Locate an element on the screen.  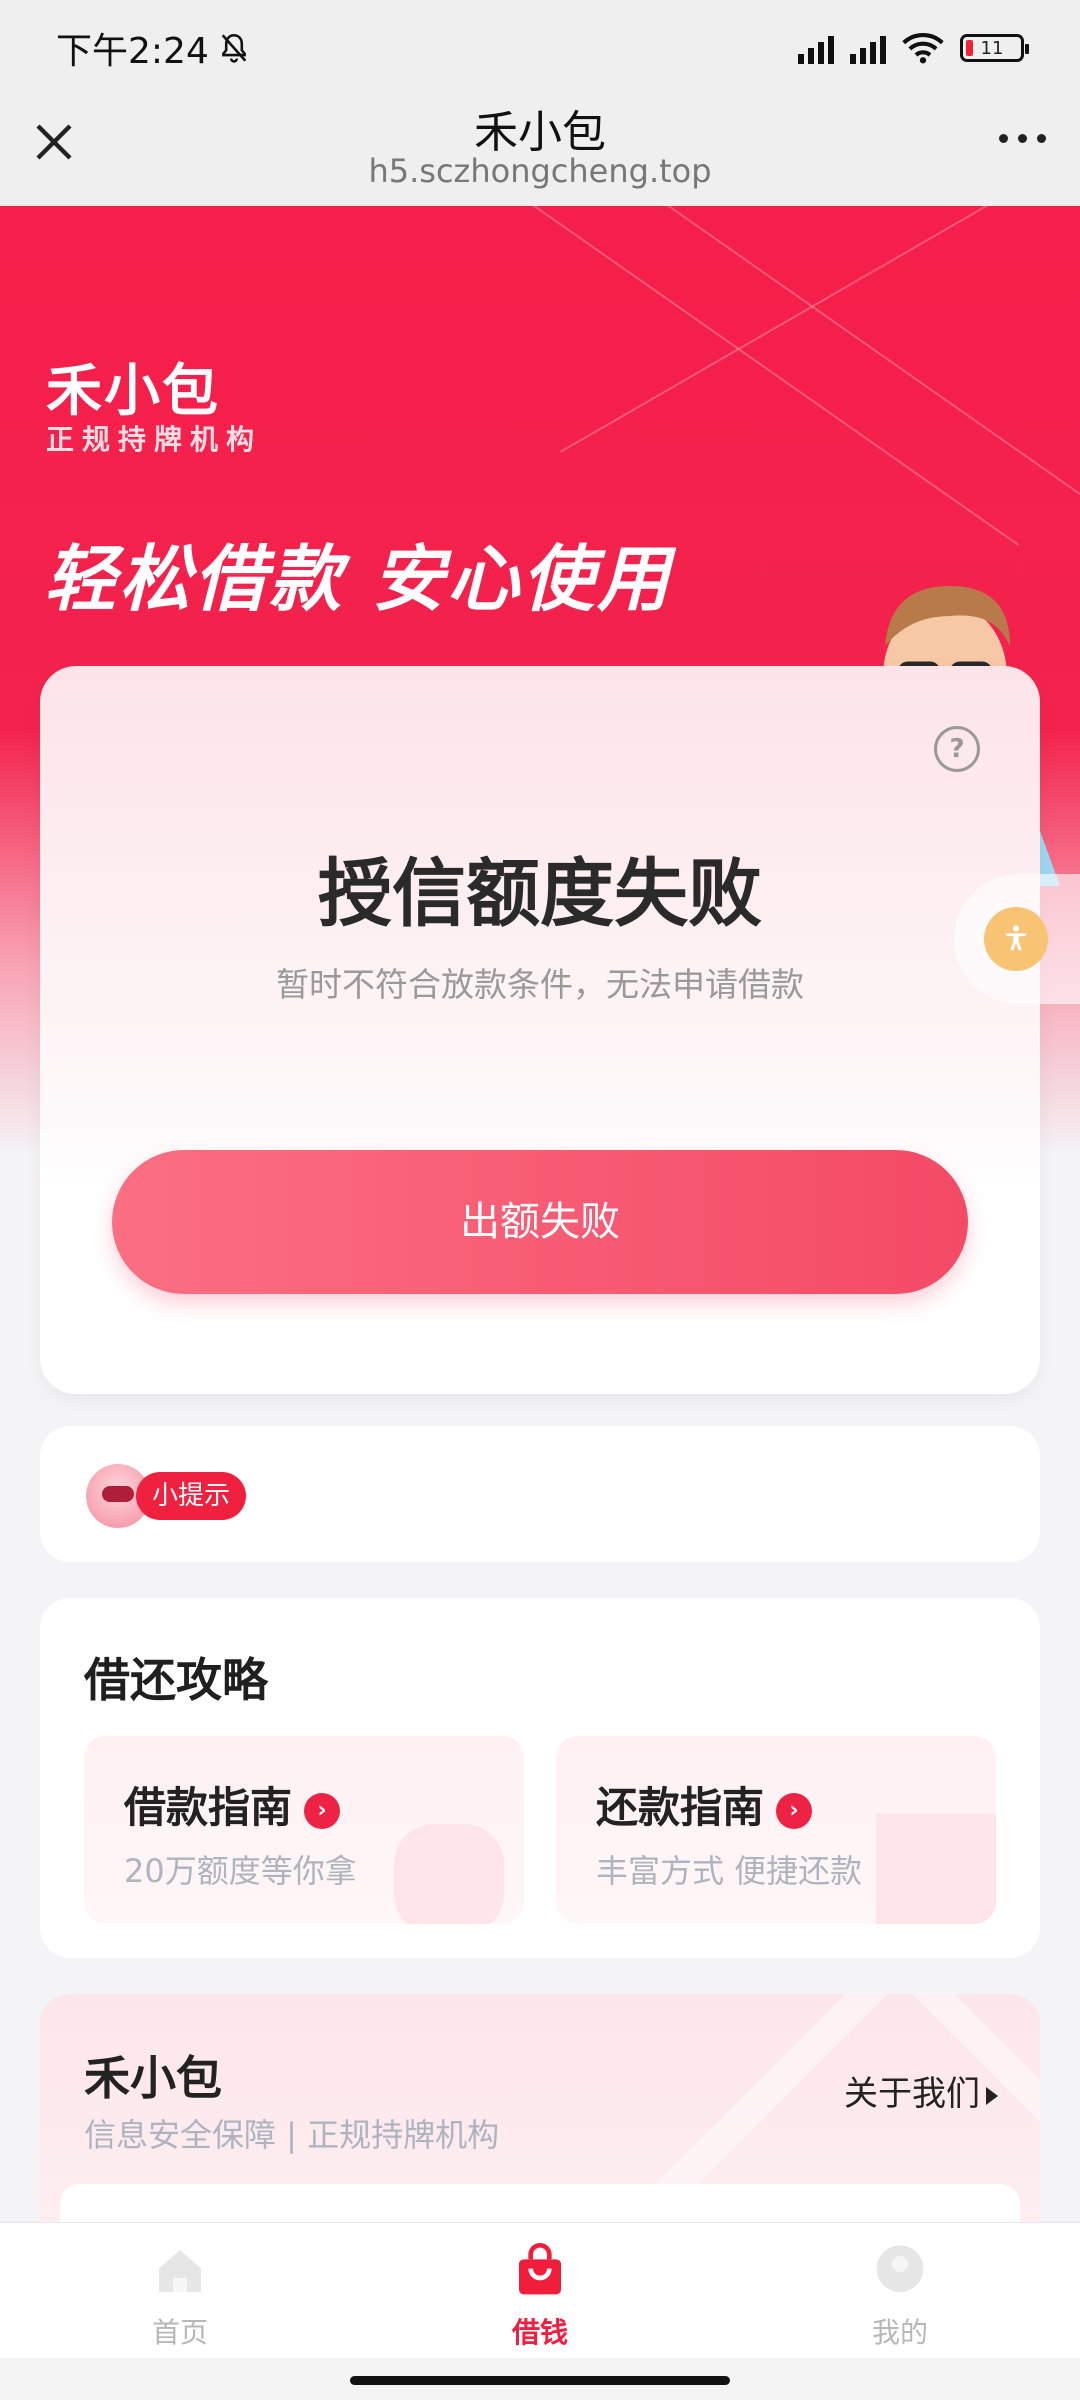
tip-badge: 小提示 is located at coordinates (191, 1496).